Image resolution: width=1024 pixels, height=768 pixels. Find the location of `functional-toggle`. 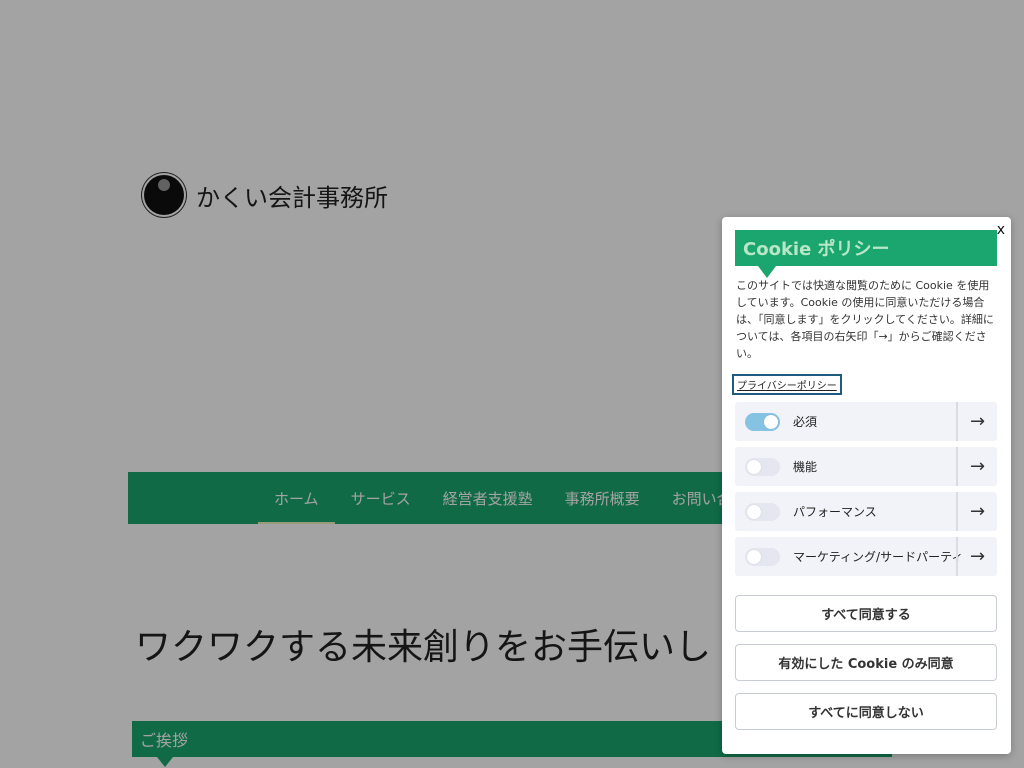

functional-toggle is located at coordinates (762, 466).